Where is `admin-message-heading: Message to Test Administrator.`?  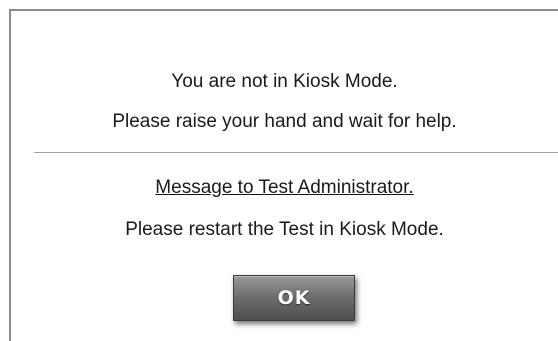 admin-message-heading: Message to Test Administrator. is located at coordinates (284, 188).